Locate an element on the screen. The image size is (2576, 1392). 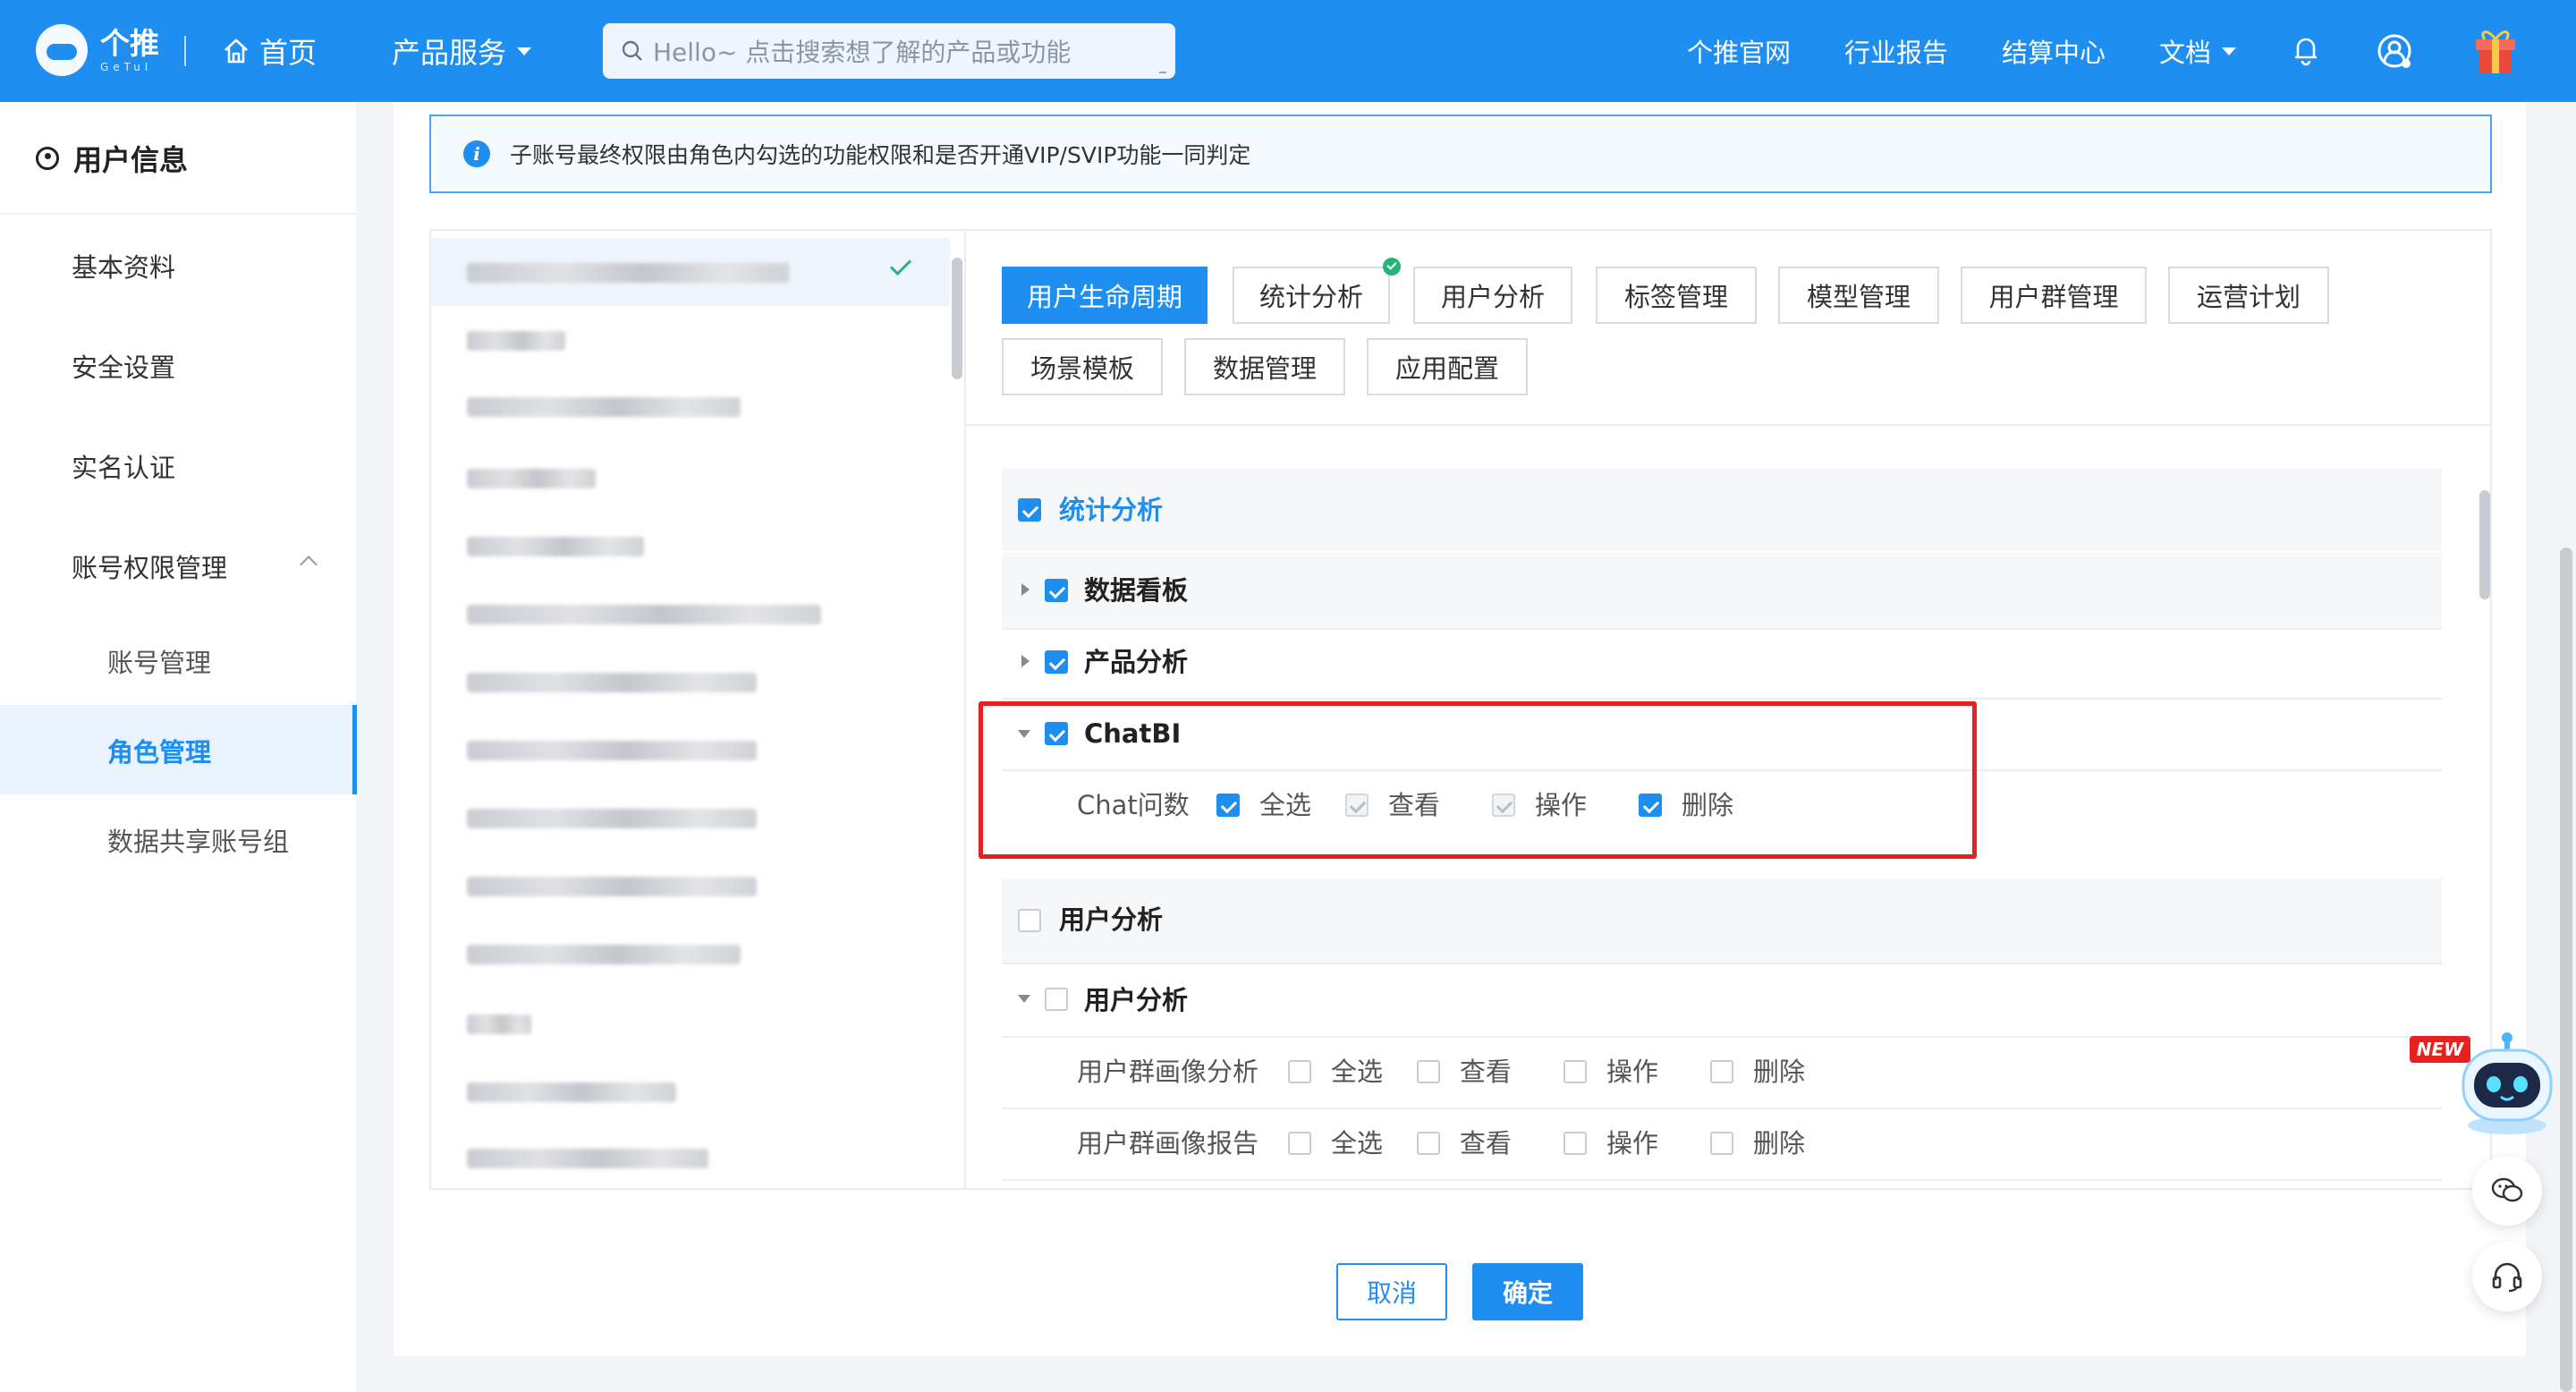
sidebar-item-account-permissions: 账号权限管理 is located at coordinates (149, 566).